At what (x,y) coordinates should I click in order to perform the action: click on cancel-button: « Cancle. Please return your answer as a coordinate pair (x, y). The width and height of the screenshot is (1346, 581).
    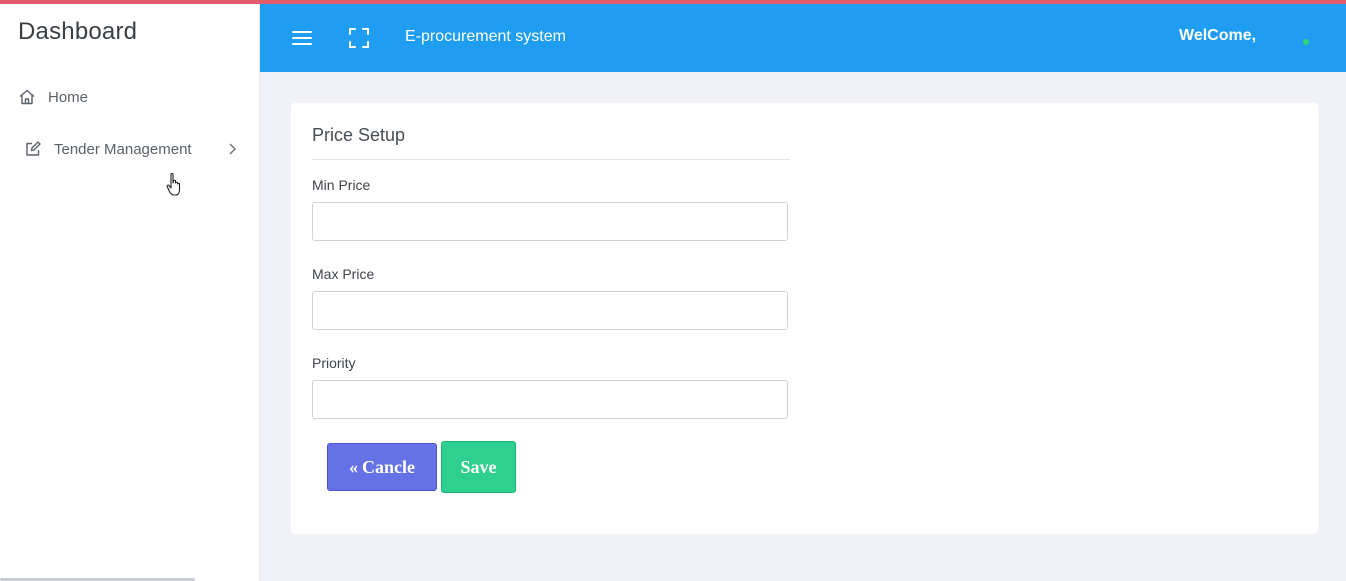
    Looking at the image, I should click on (382, 467).